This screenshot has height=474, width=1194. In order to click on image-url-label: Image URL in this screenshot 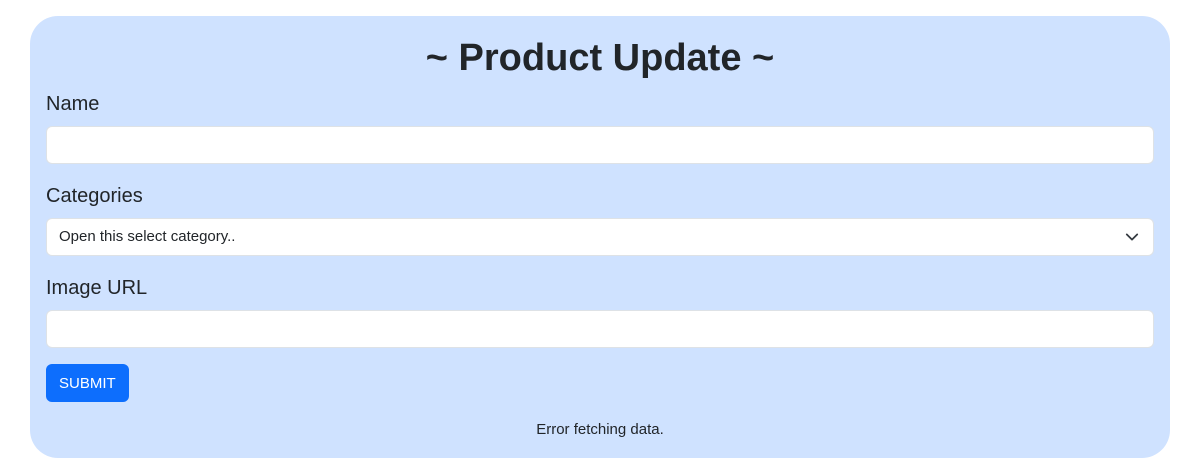, I will do `click(97, 288)`.